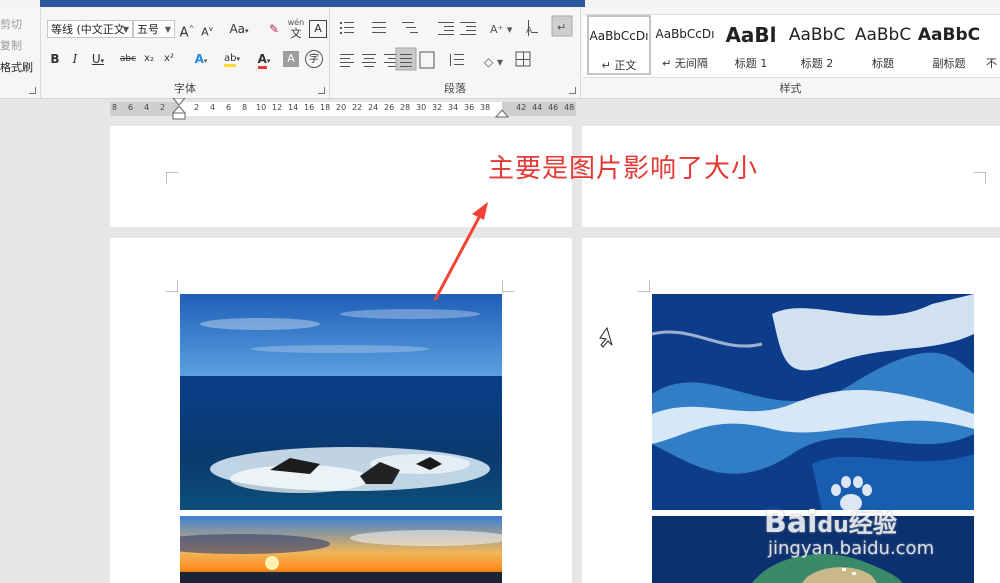 This screenshot has width=1000, height=583. I want to click on ruler-number: 30, so click(421, 107).